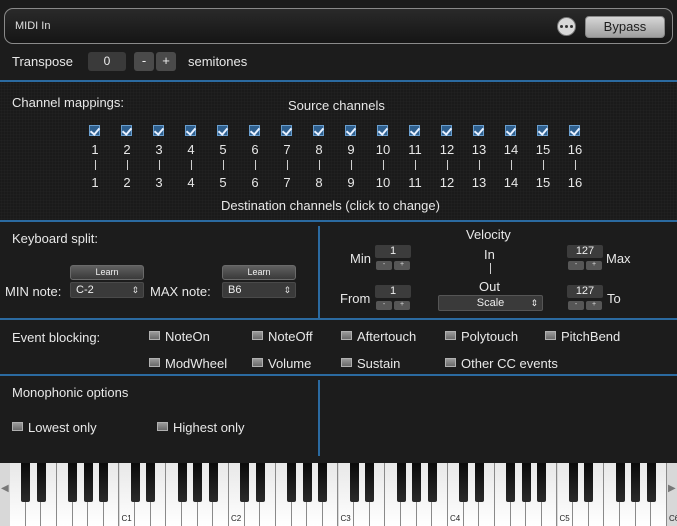 This screenshot has width=677, height=526. Describe the element at coordinates (289, 363) in the screenshot. I see `block-volume-label: Volume` at that location.